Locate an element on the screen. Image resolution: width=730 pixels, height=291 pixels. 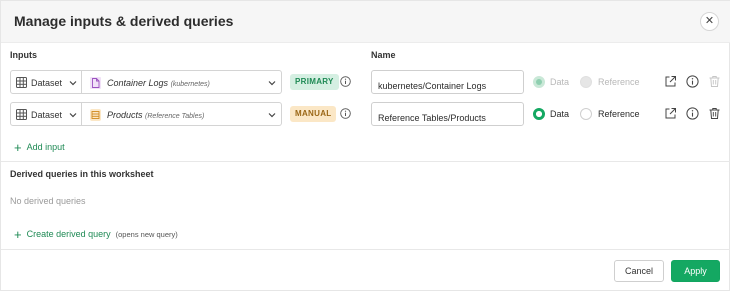
cancel-button: Cancel is located at coordinates (639, 271).